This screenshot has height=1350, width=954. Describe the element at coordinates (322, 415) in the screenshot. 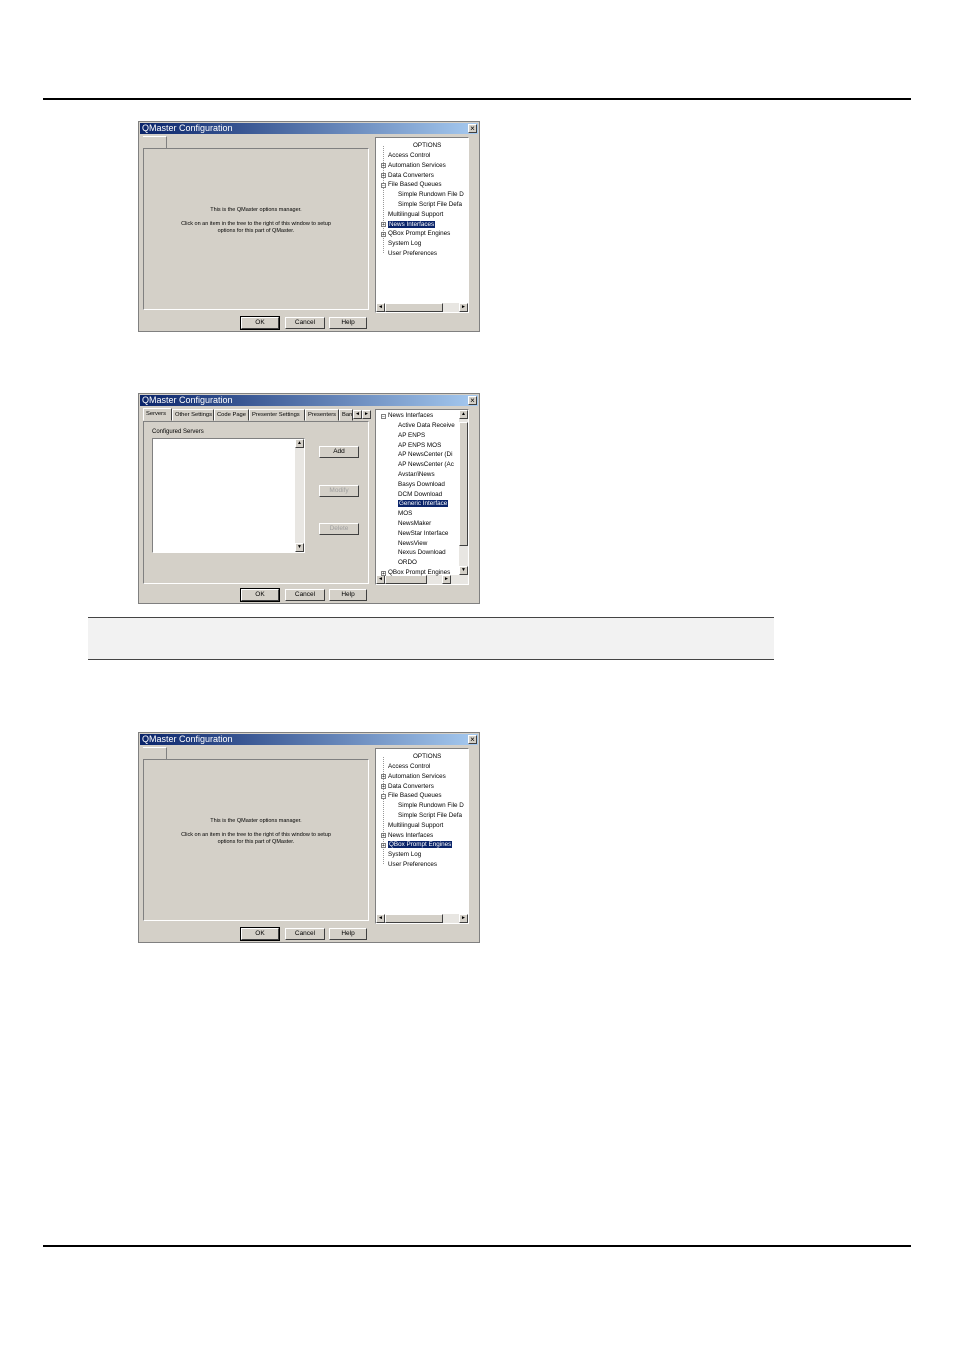

I see `tab-presenters: Presenters` at that location.